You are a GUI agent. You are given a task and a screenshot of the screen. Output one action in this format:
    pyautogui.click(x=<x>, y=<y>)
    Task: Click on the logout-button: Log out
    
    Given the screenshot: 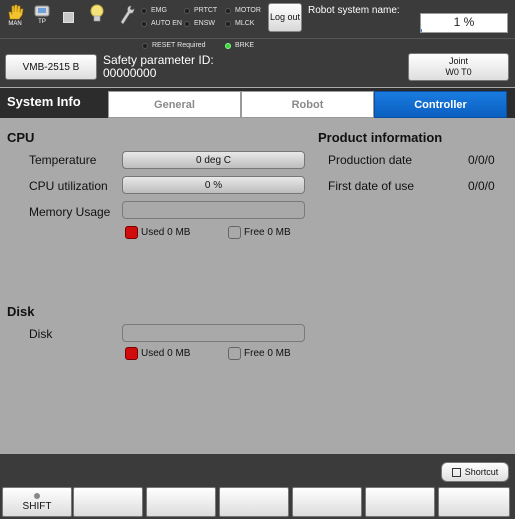 What is the action you would take?
    pyautogui.click(x=285, y=17)
    